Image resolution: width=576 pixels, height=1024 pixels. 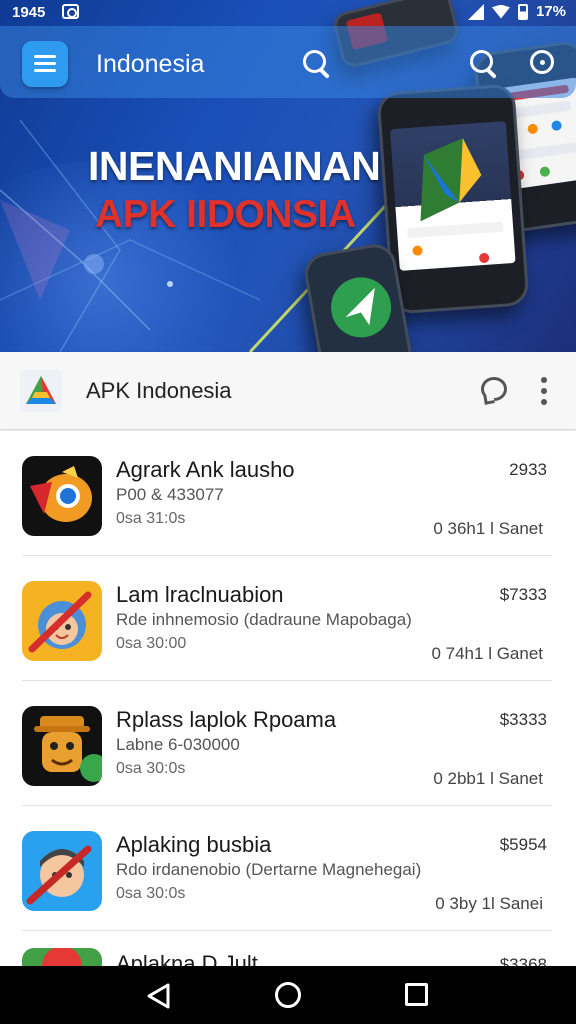 I want to click on partial-app-icon, so click(x=62, y=957).